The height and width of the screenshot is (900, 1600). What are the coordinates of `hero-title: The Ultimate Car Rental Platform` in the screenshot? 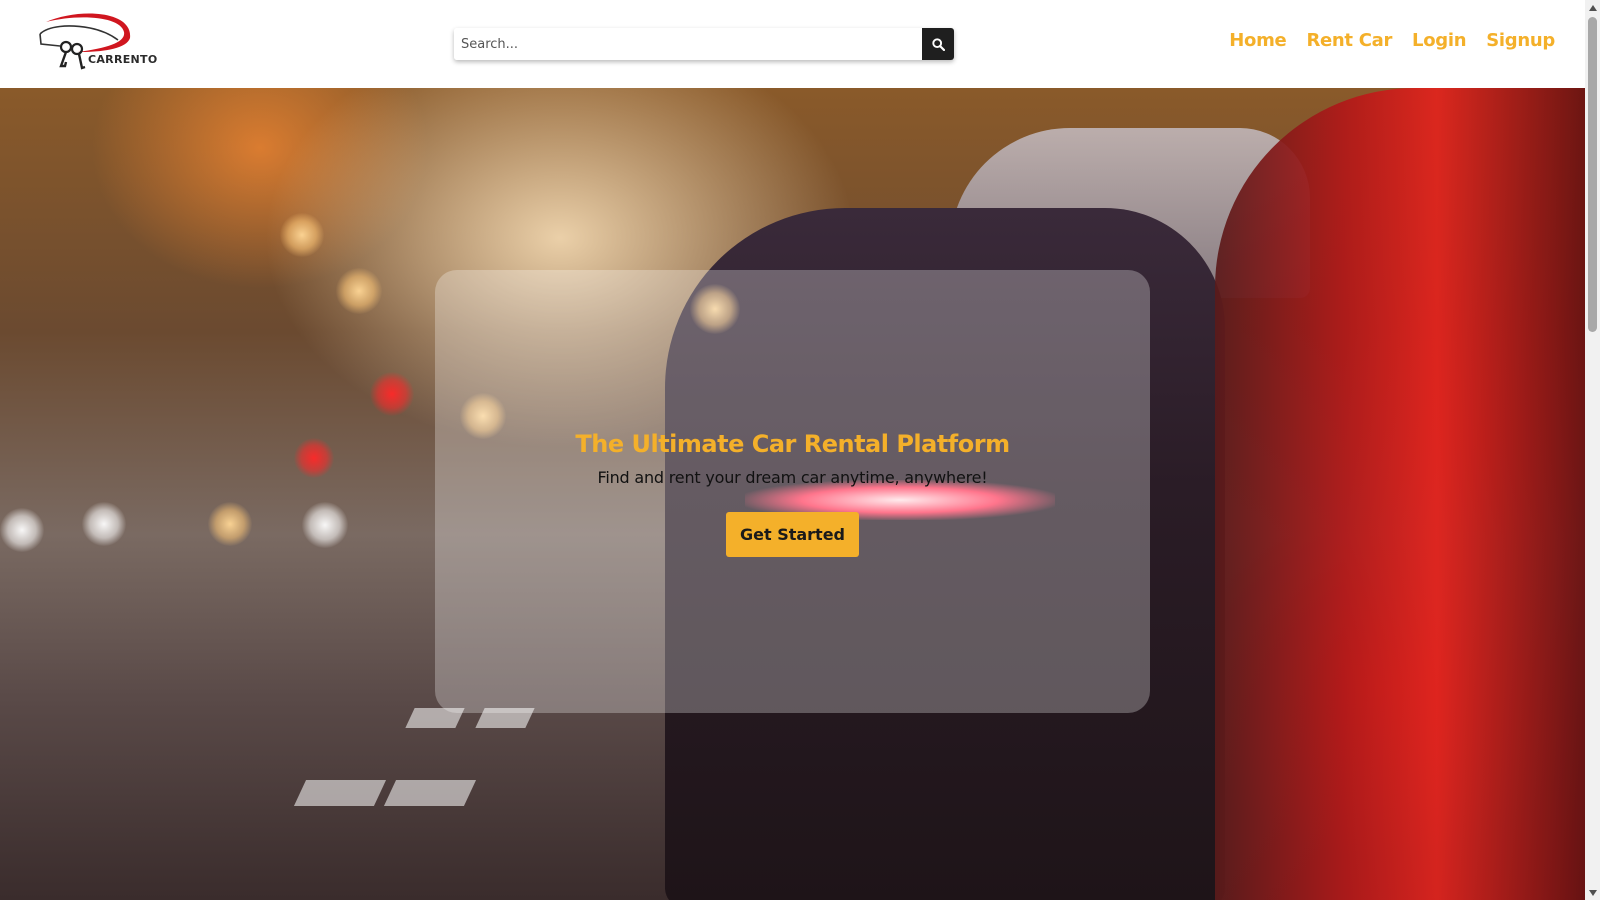 It's located at (792, 444).